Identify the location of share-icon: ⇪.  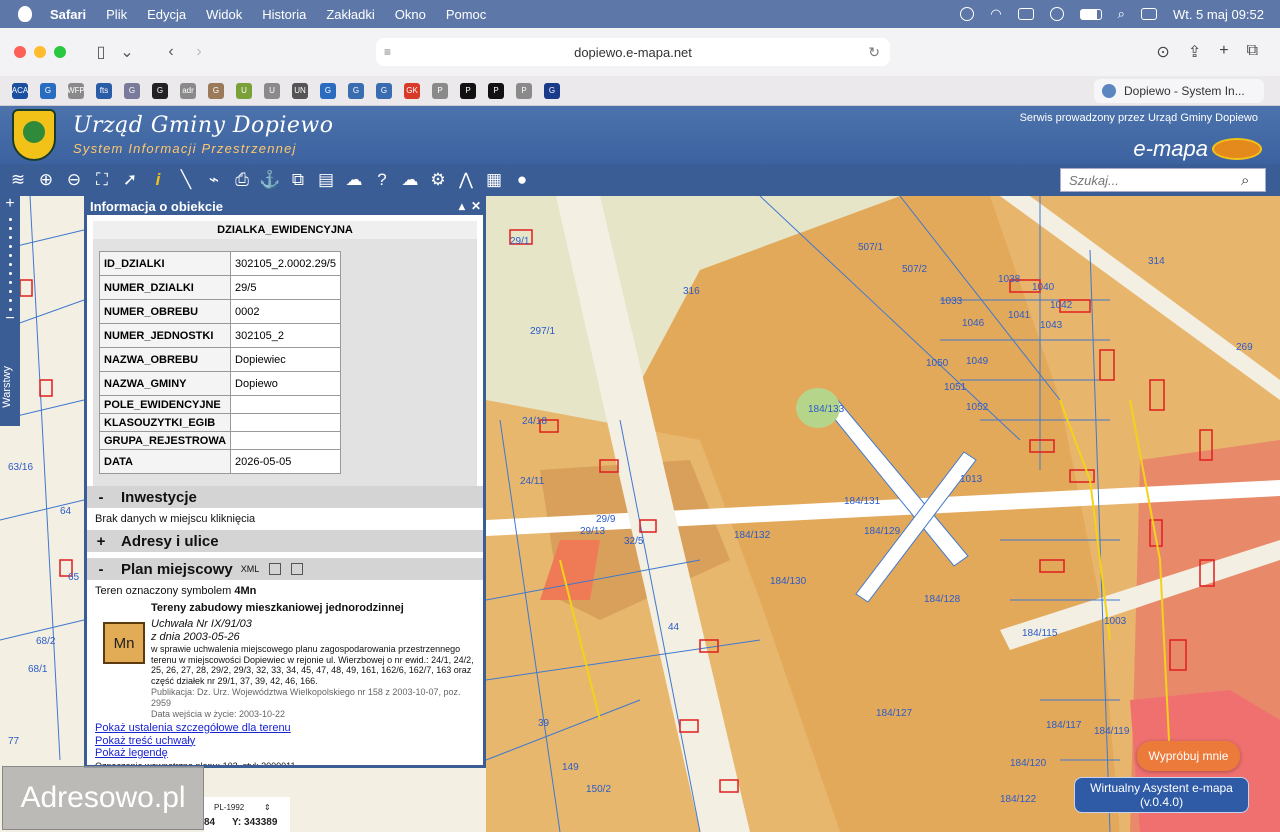
(1194, 52).